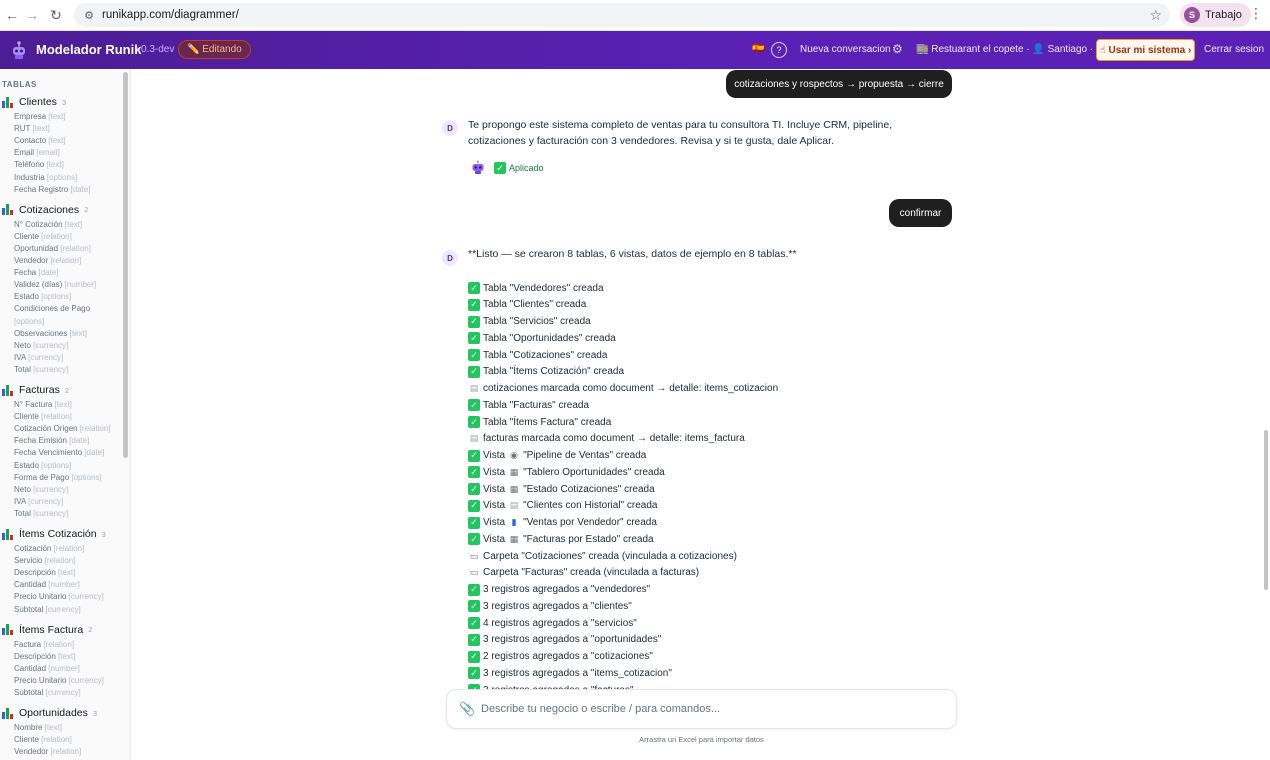 The image size is (1270, 760). What do you see at coordinates (711, 709) in the screenshot?
I see `chat-input` at bounding box center [711, 709].